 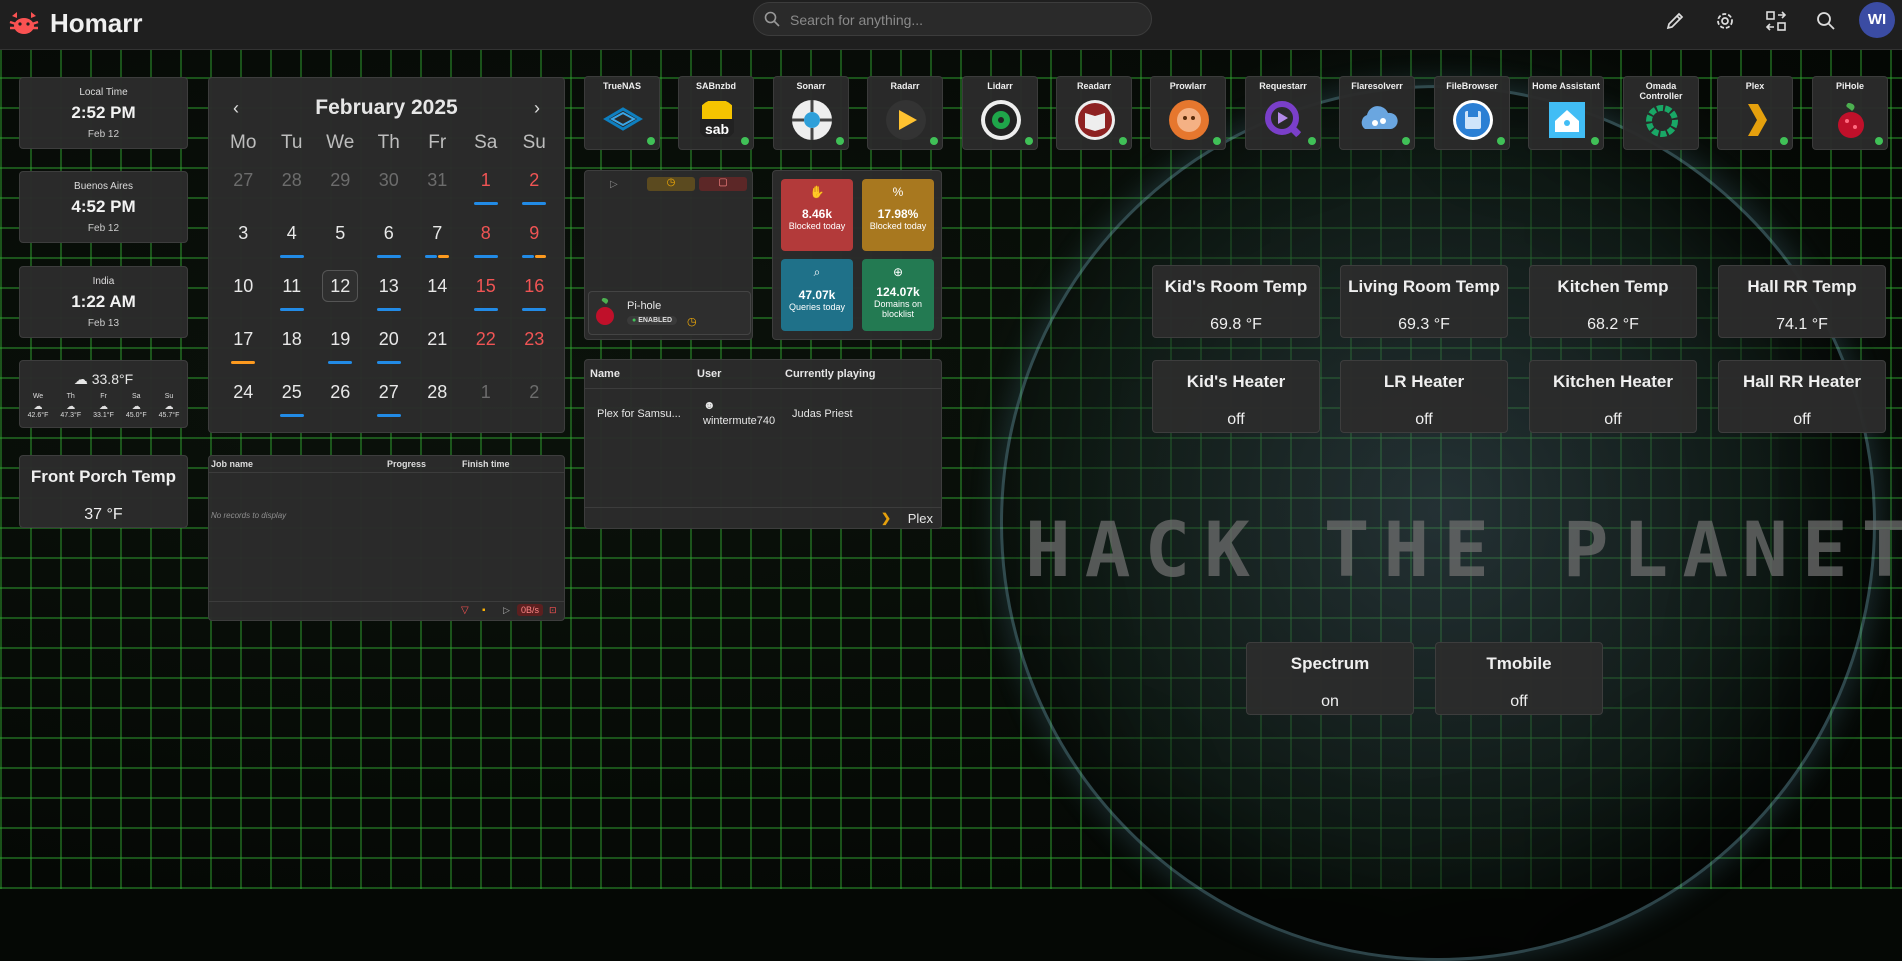 I want to click on avatar: WI, so click(x=1877, y=20).